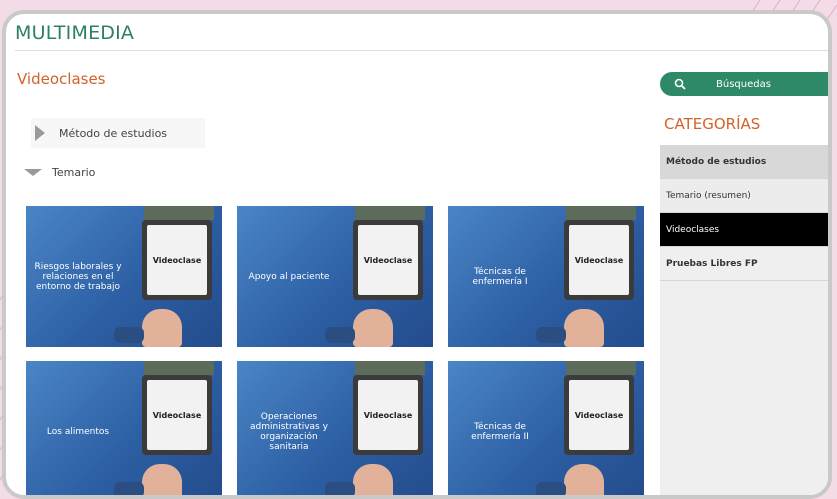  I want to click on category-videoclases: Videoclases, so click(744, 230).